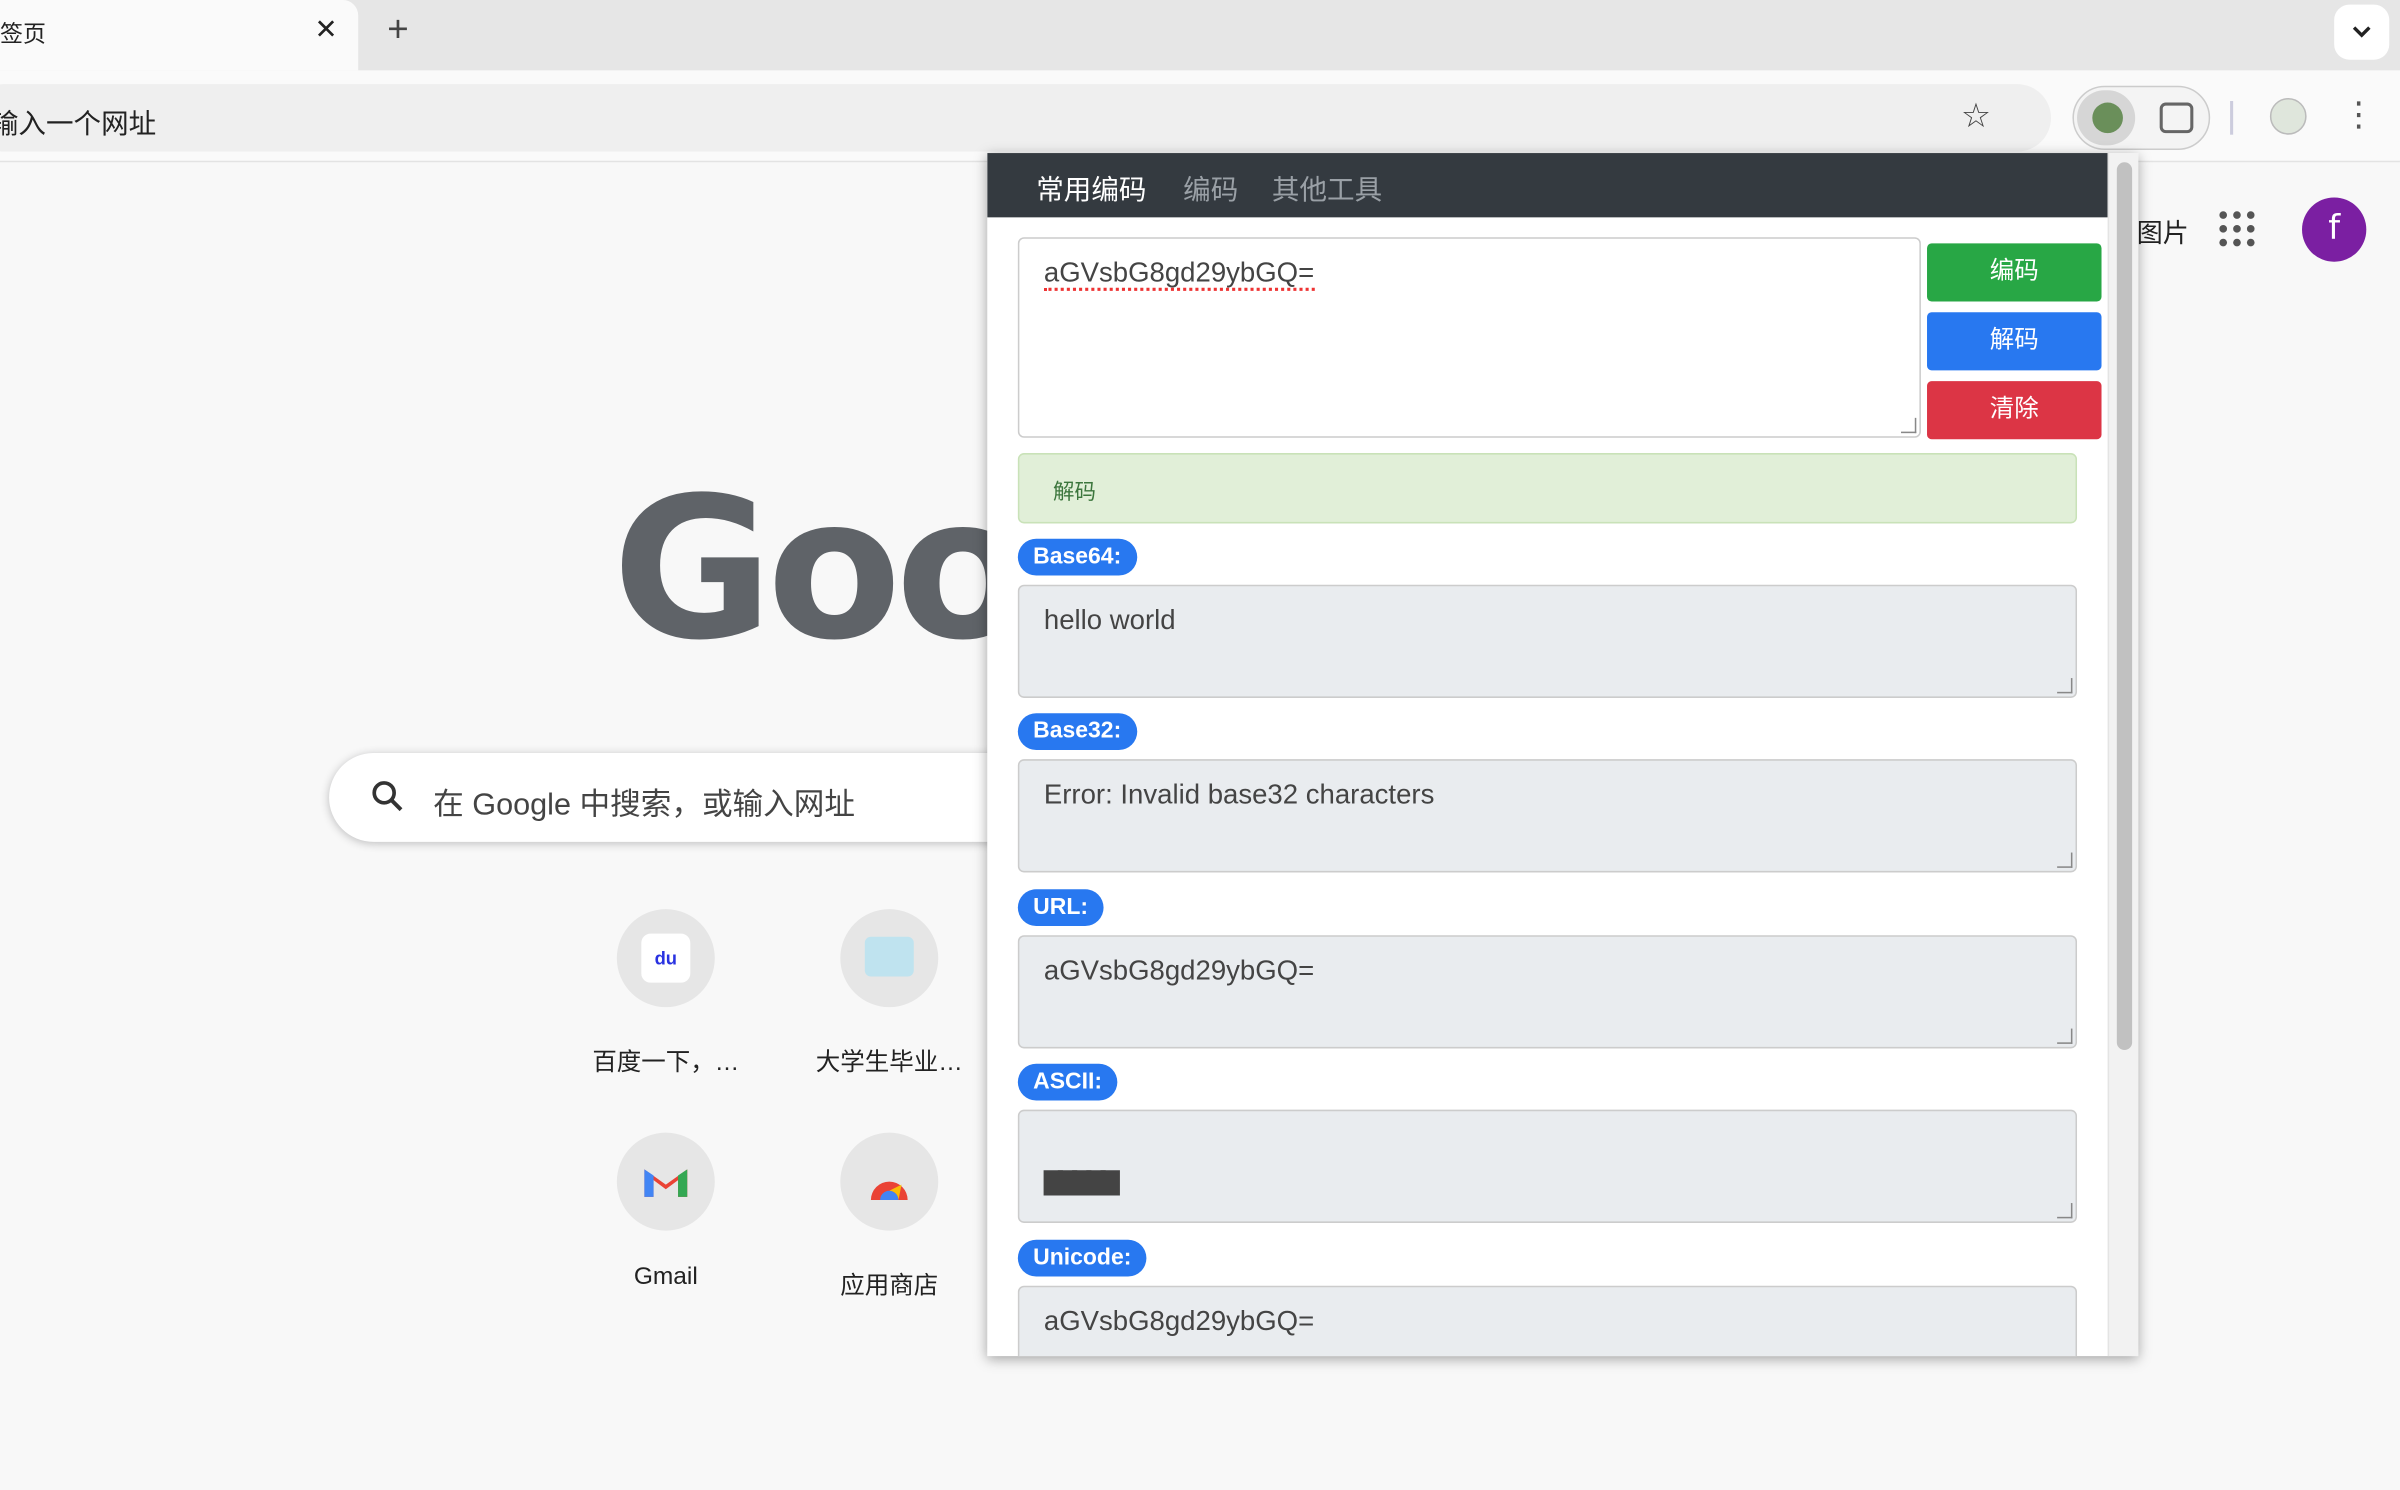 Image resolution: width=2400 pixels, height=1490 pixels. What do you see at coordinates (889, 1190) in the screenshot?
I see `web-store-icon` at bounding box center [889, 1190].